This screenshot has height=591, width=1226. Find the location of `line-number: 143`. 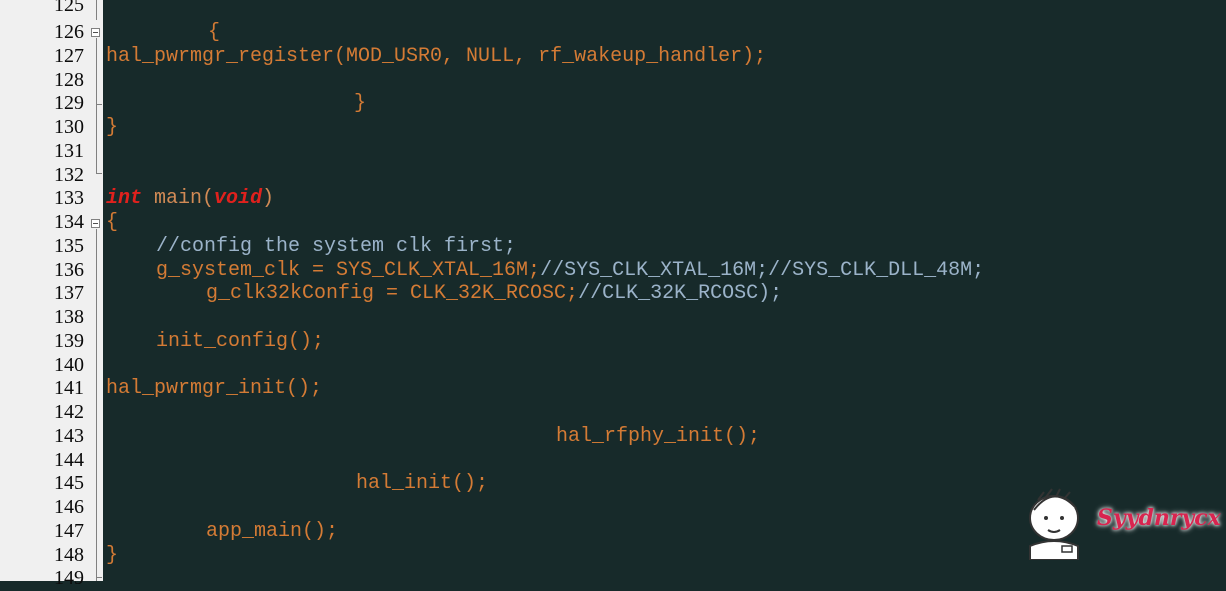

line-number: 143 is located at coordinates (69, 436).